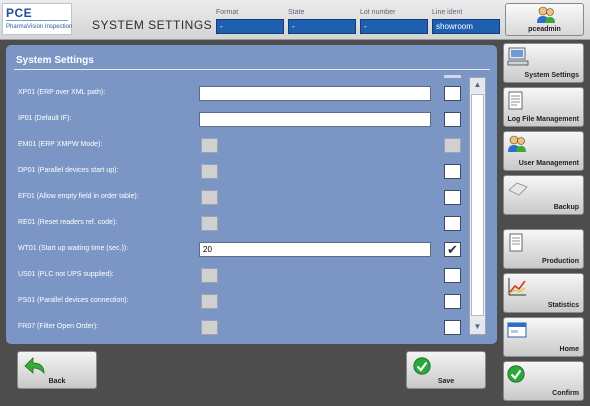 The height and width of the screenshot is (406, 590). What do you see at coordinates (252, 69) in the screenshot?
I see `panel-divider` at bounding box center [252, 69].